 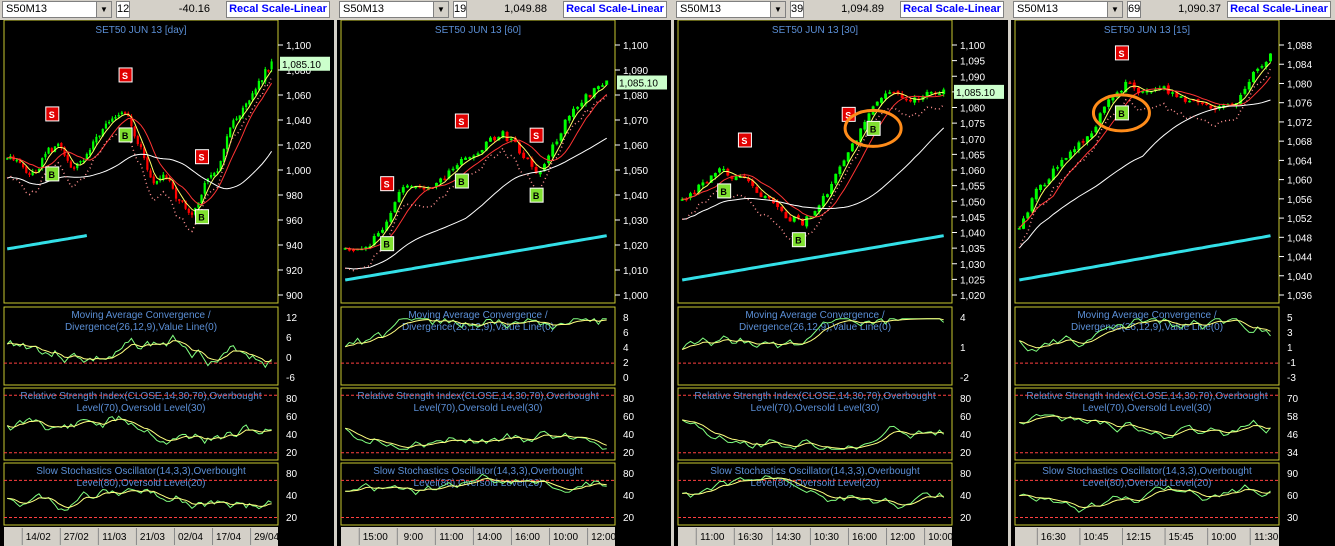 What do you see at coordinates (788, 537) in the screenshot?
I see `x-tick-label: 14:30` at bounding box center [788, 537].